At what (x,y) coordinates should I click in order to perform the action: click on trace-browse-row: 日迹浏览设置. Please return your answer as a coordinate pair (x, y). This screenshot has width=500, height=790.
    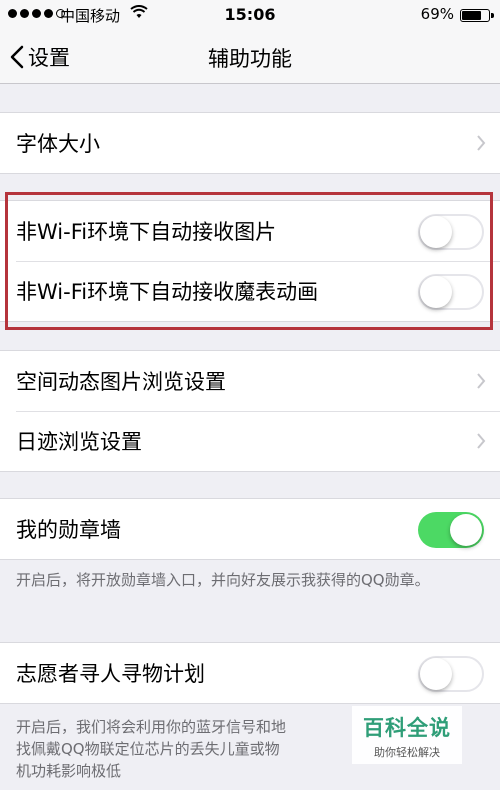
    Looking at the image, I should click on (250, 441).